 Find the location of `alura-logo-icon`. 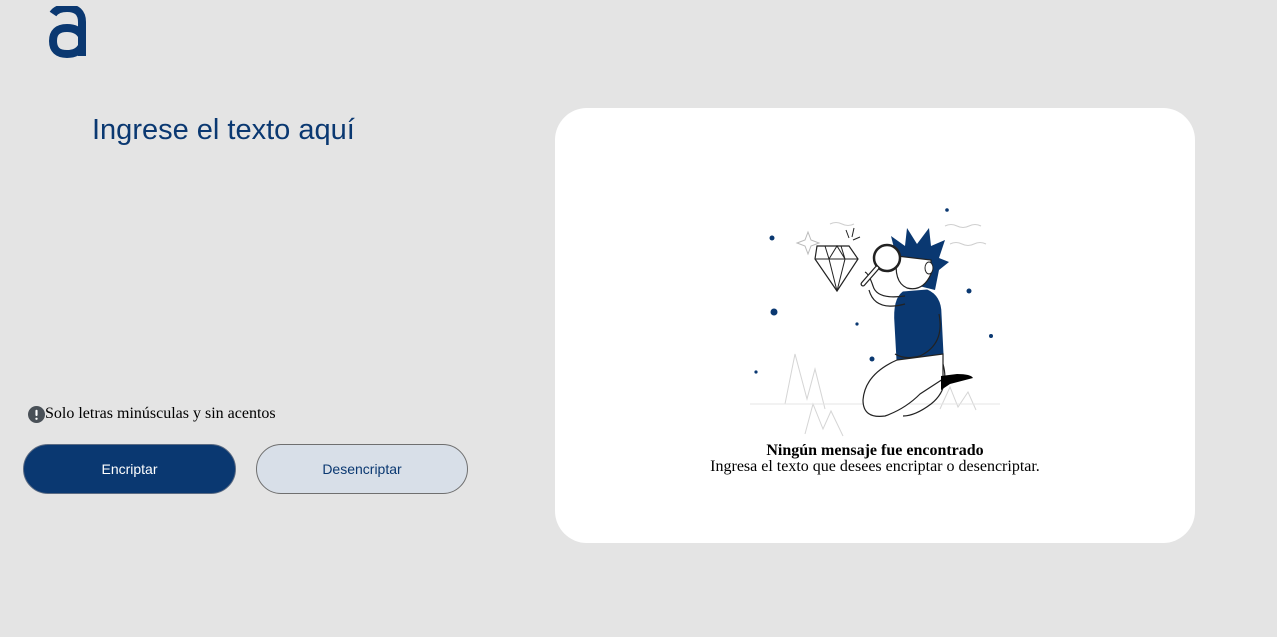

alura-logo-icon is located at coordinates (67, 32).